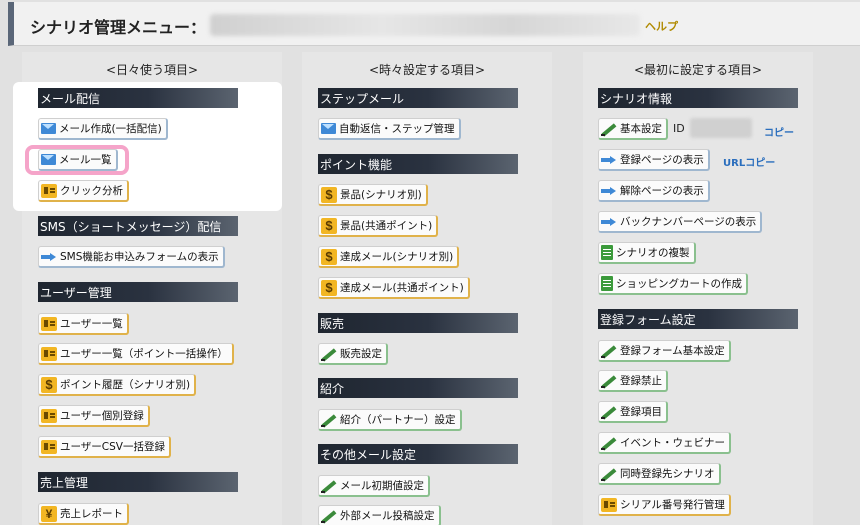 The image size is (860, 525). I want to click on form-basic-label: 登録フォーム基本設定, so click(672, 351).